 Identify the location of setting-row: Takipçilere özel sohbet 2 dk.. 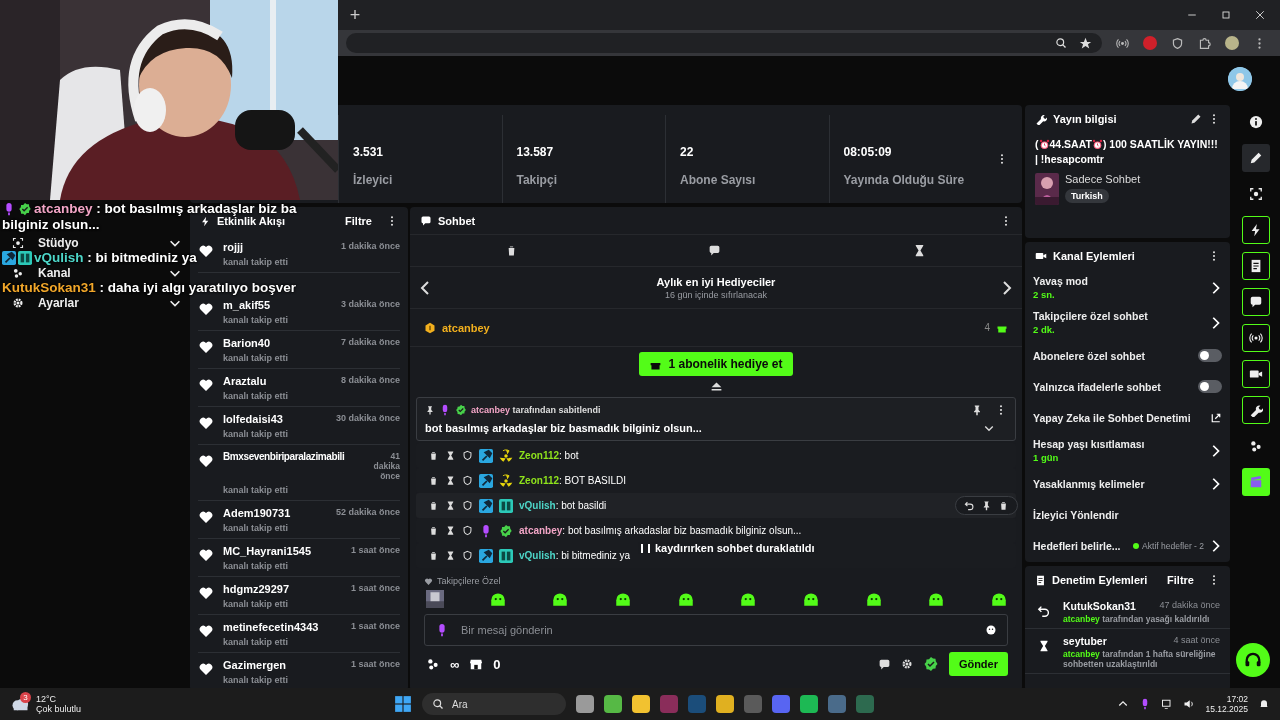
(1127, 322).